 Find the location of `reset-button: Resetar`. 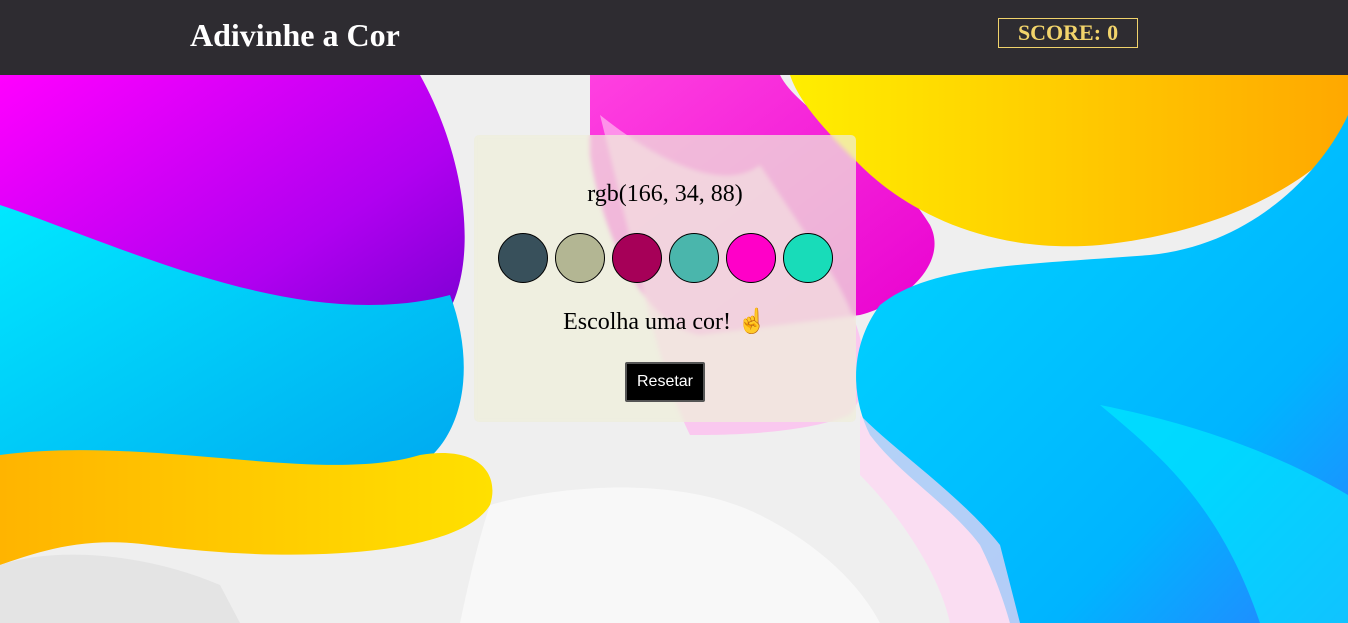

reset-button: Resetar is located at coordinates (665, 382).